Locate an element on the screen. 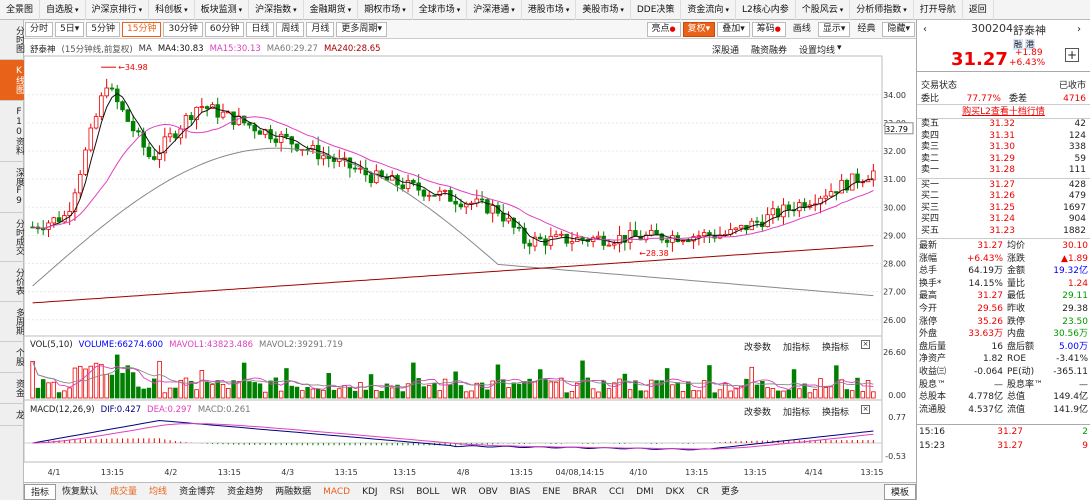 This screenshot has width=1090, height=501. price-row: 31.27 +1.89 +6.43% + is located at coordinates (1003, 60).